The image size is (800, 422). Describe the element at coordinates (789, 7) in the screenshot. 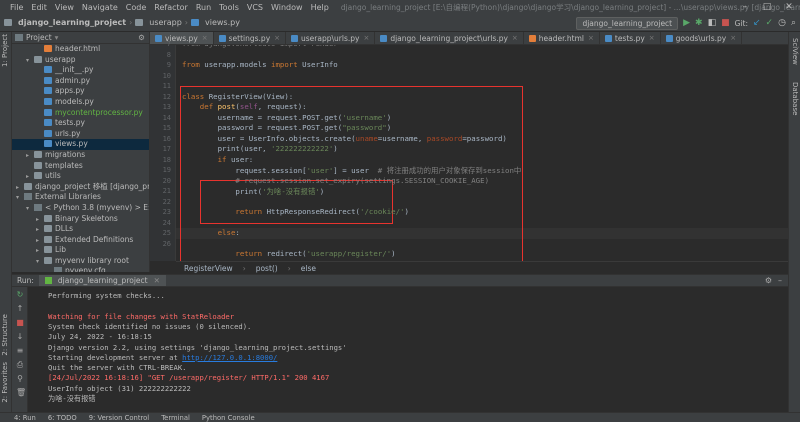

I see `close-icon: ✕` at that location.